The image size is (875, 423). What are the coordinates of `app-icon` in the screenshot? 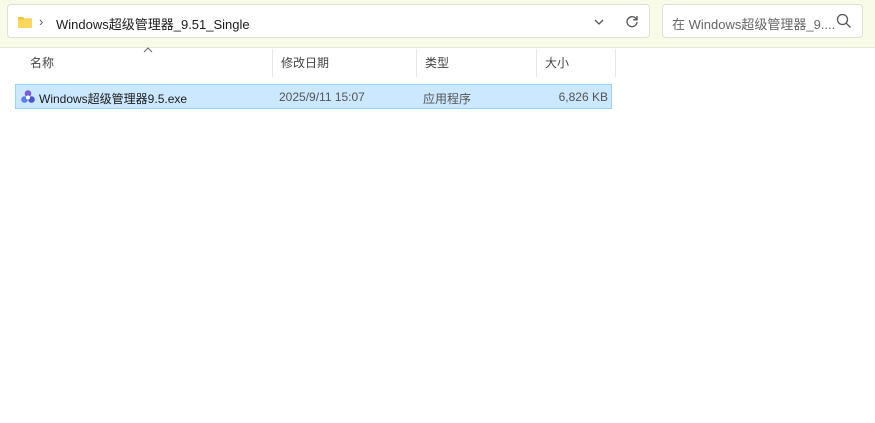 It's located at (28, 98).